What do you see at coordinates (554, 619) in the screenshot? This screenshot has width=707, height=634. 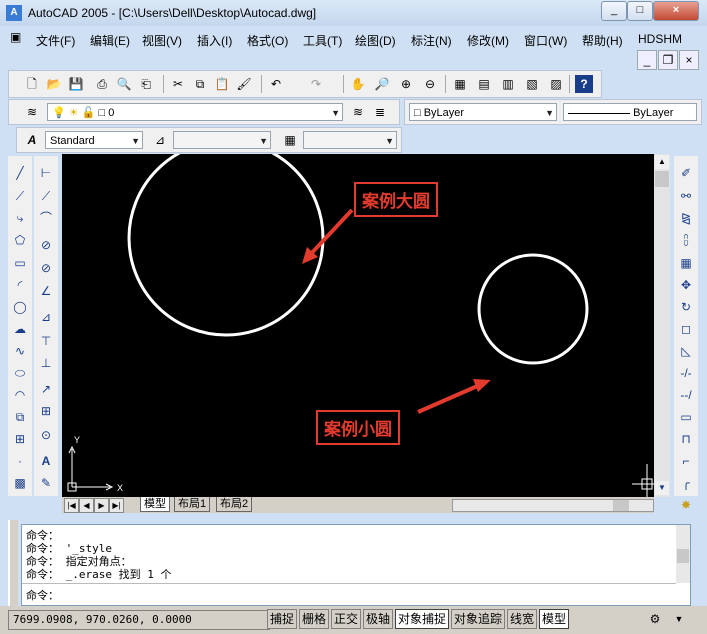 I see `model-toggle: 模型` at bounding box center [554, 619].